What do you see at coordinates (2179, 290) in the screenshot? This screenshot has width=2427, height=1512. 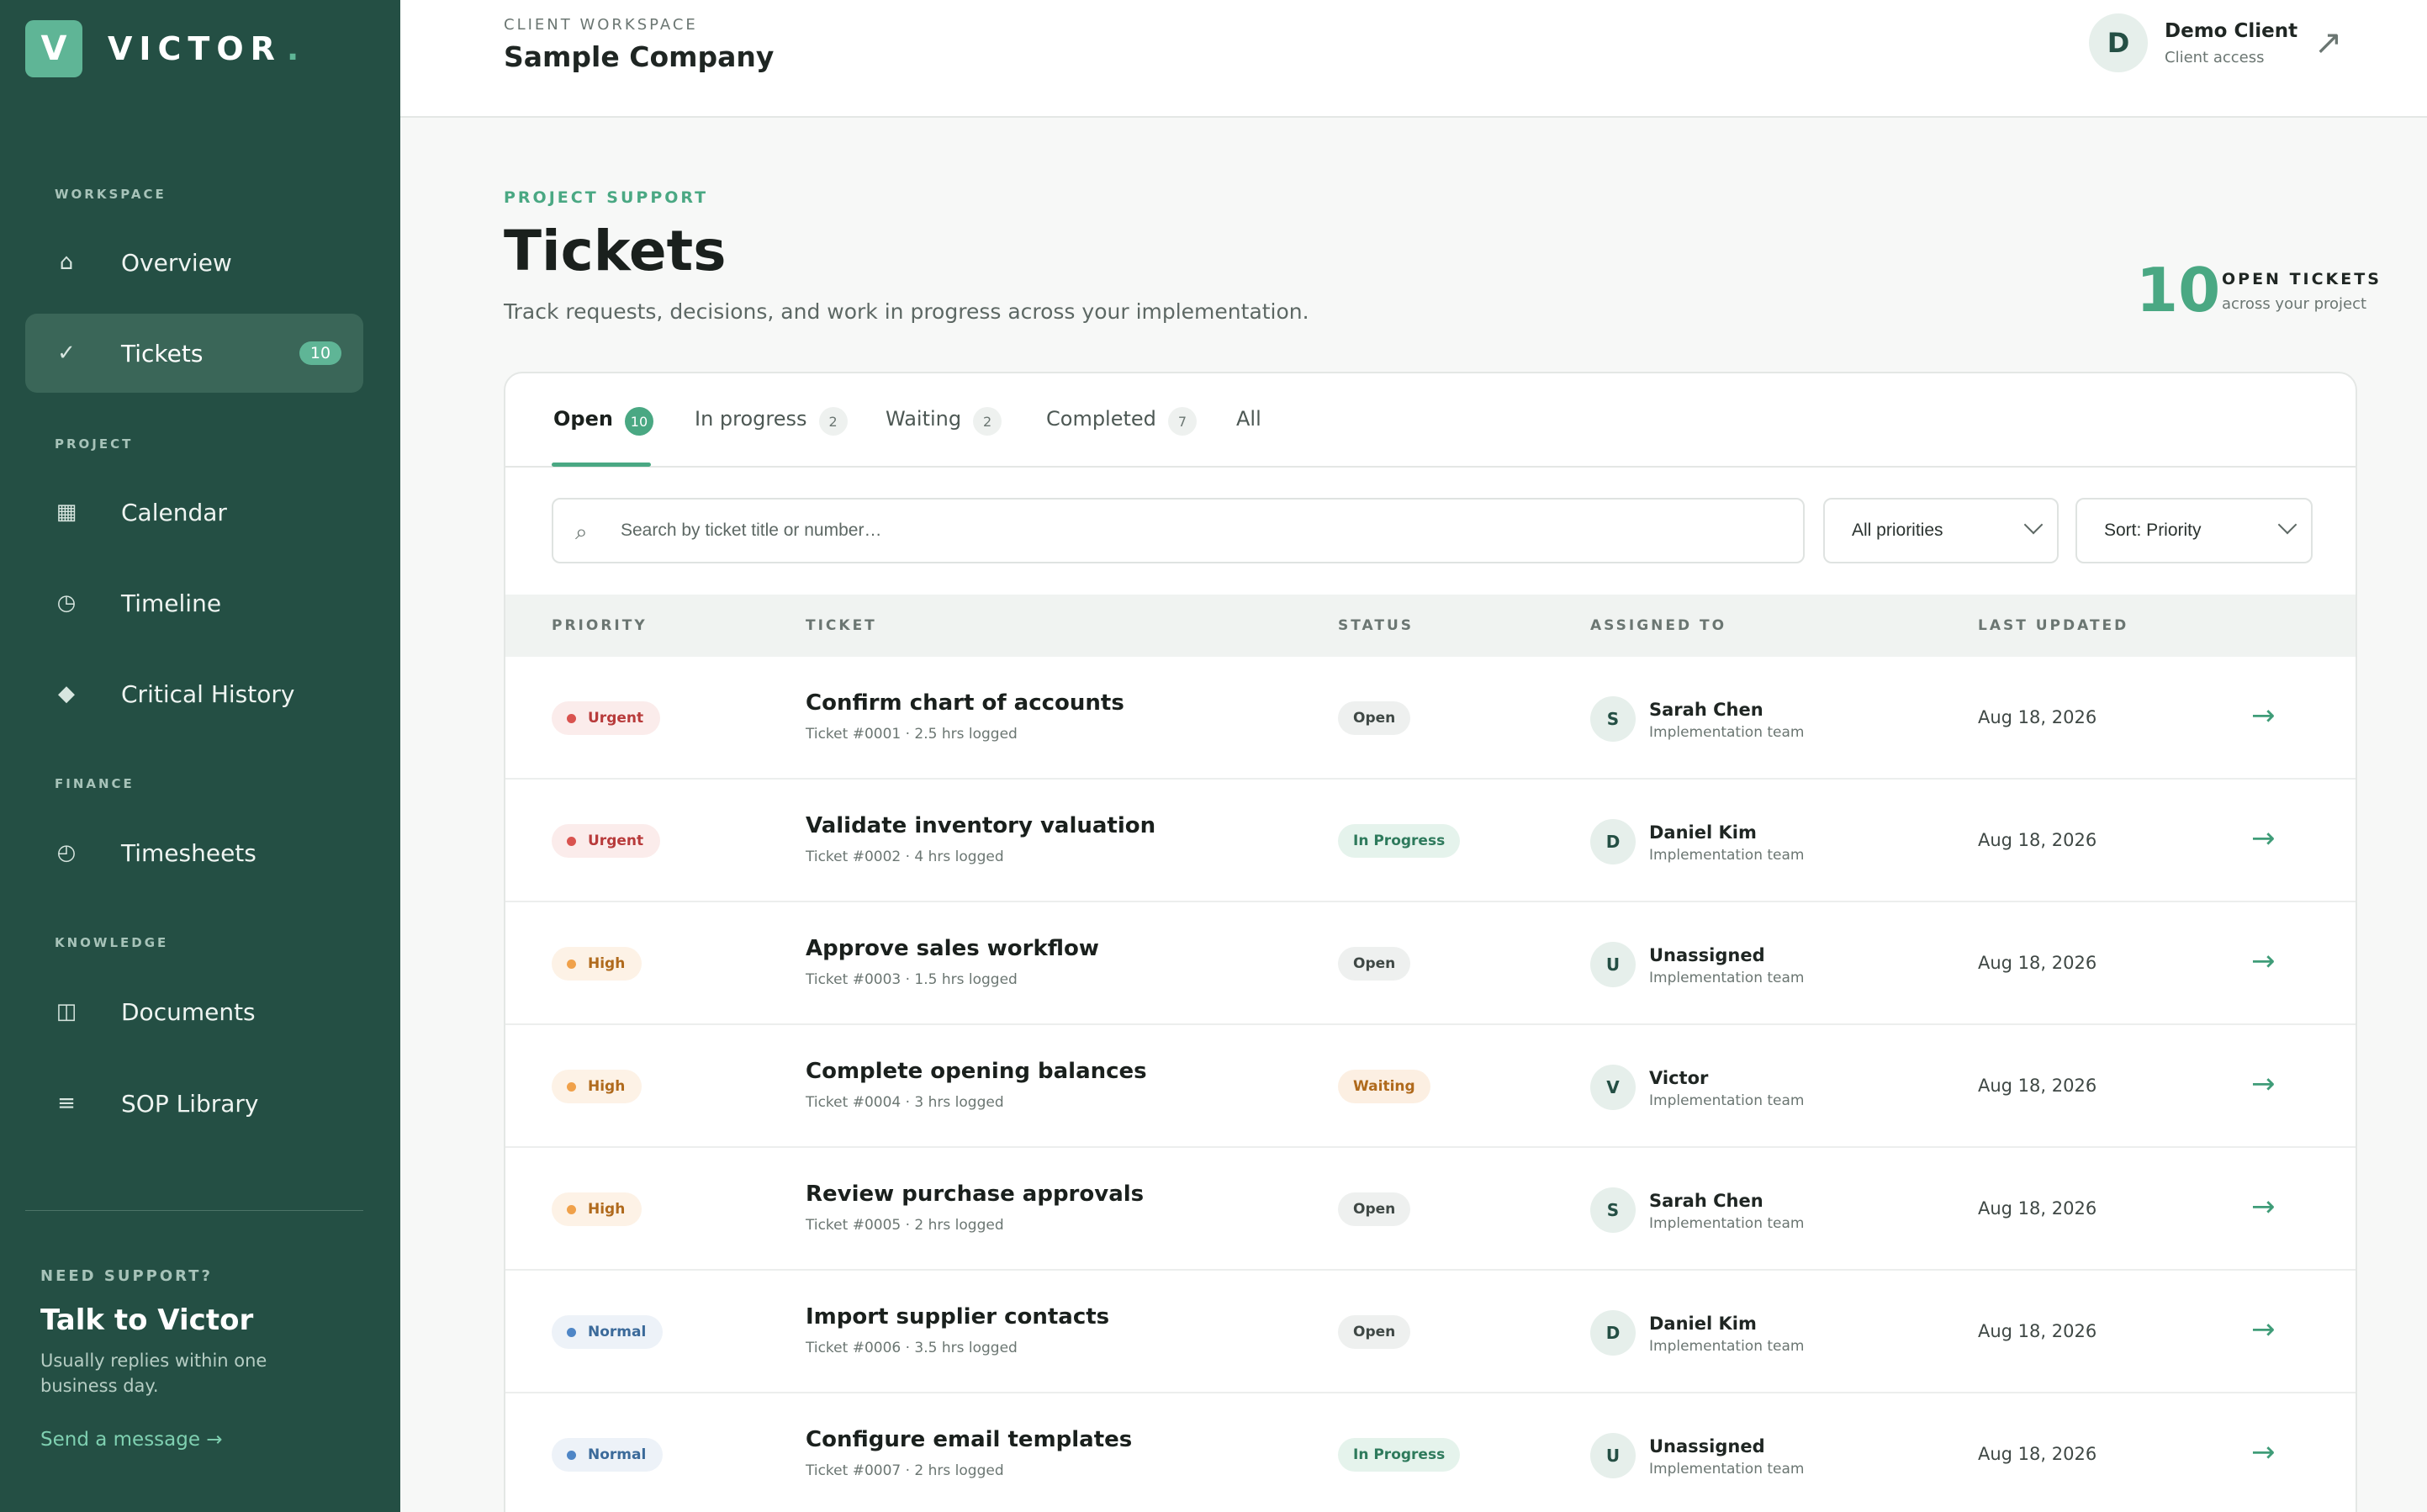 I see `open-tickets-count: 10` at bounding box center [2179, 290].